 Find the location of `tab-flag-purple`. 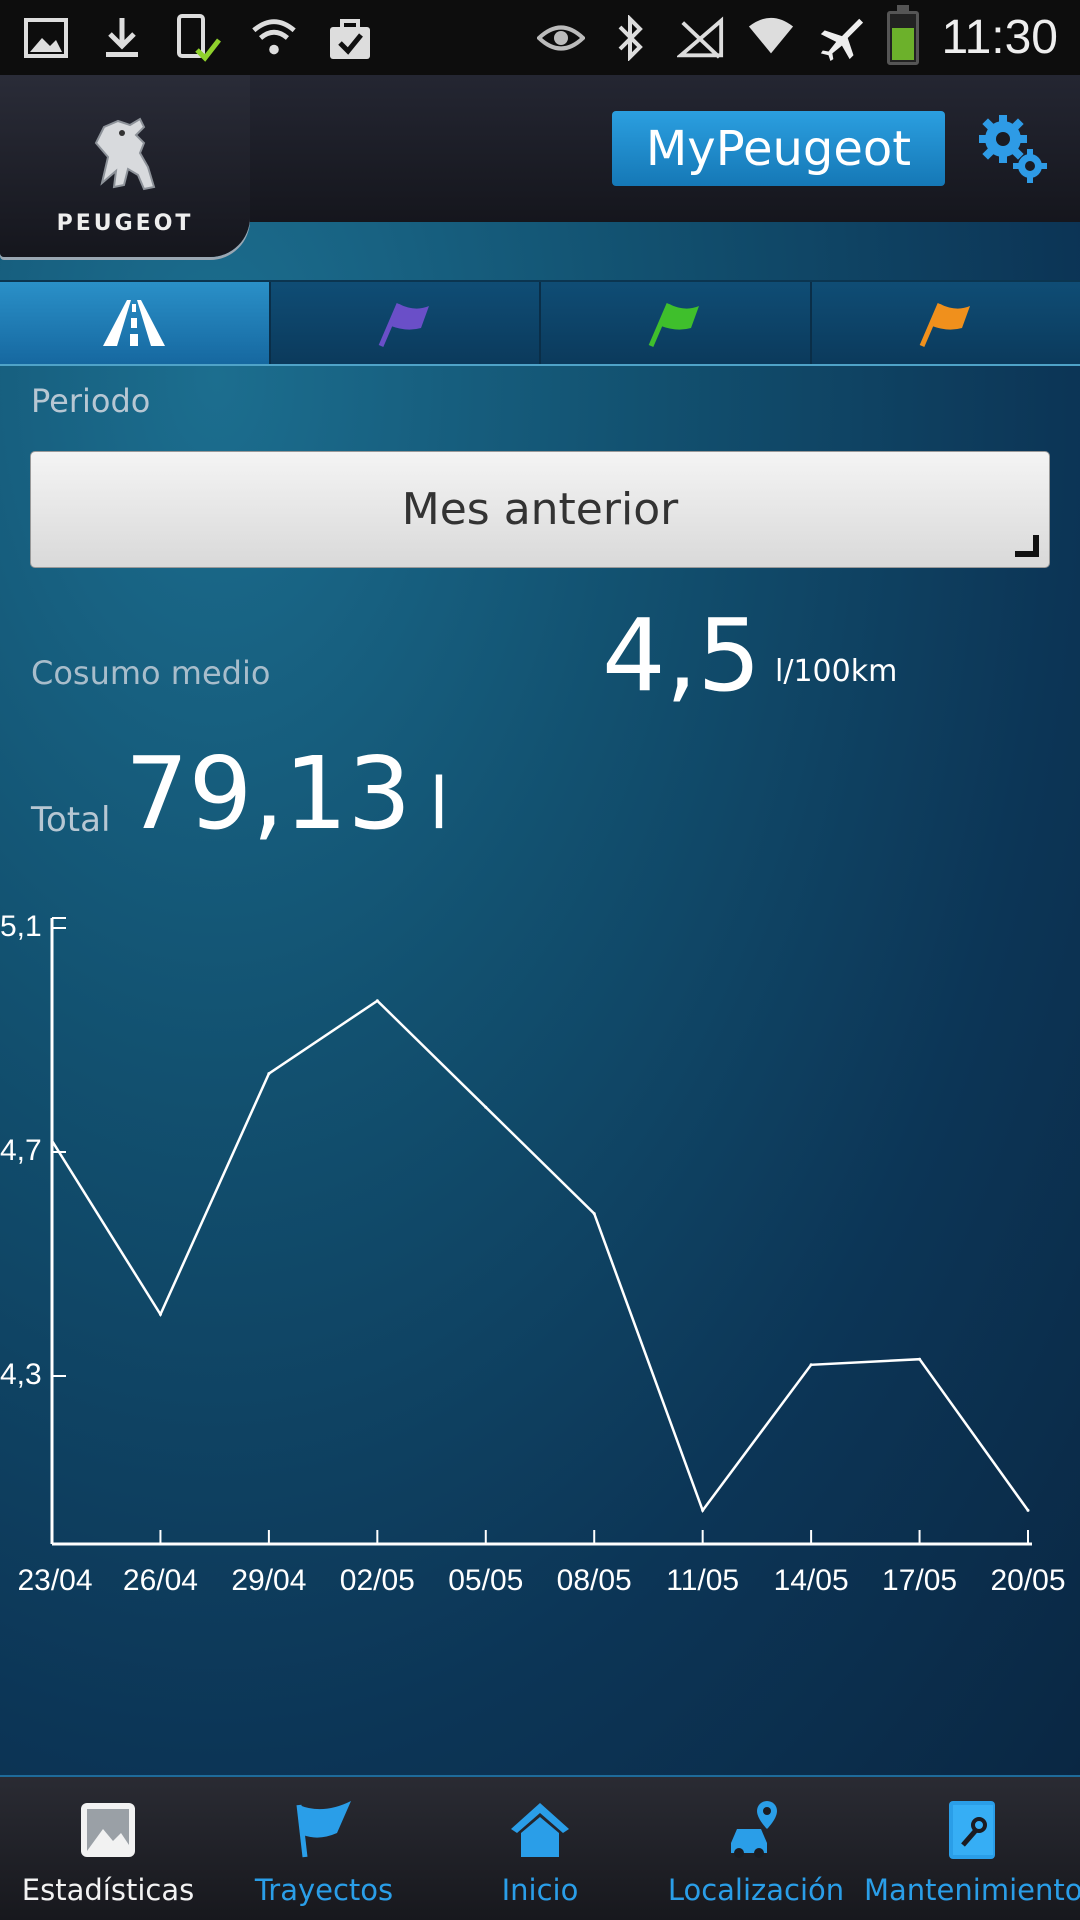

tab-flag-purple is located at coordinates (405, 323).